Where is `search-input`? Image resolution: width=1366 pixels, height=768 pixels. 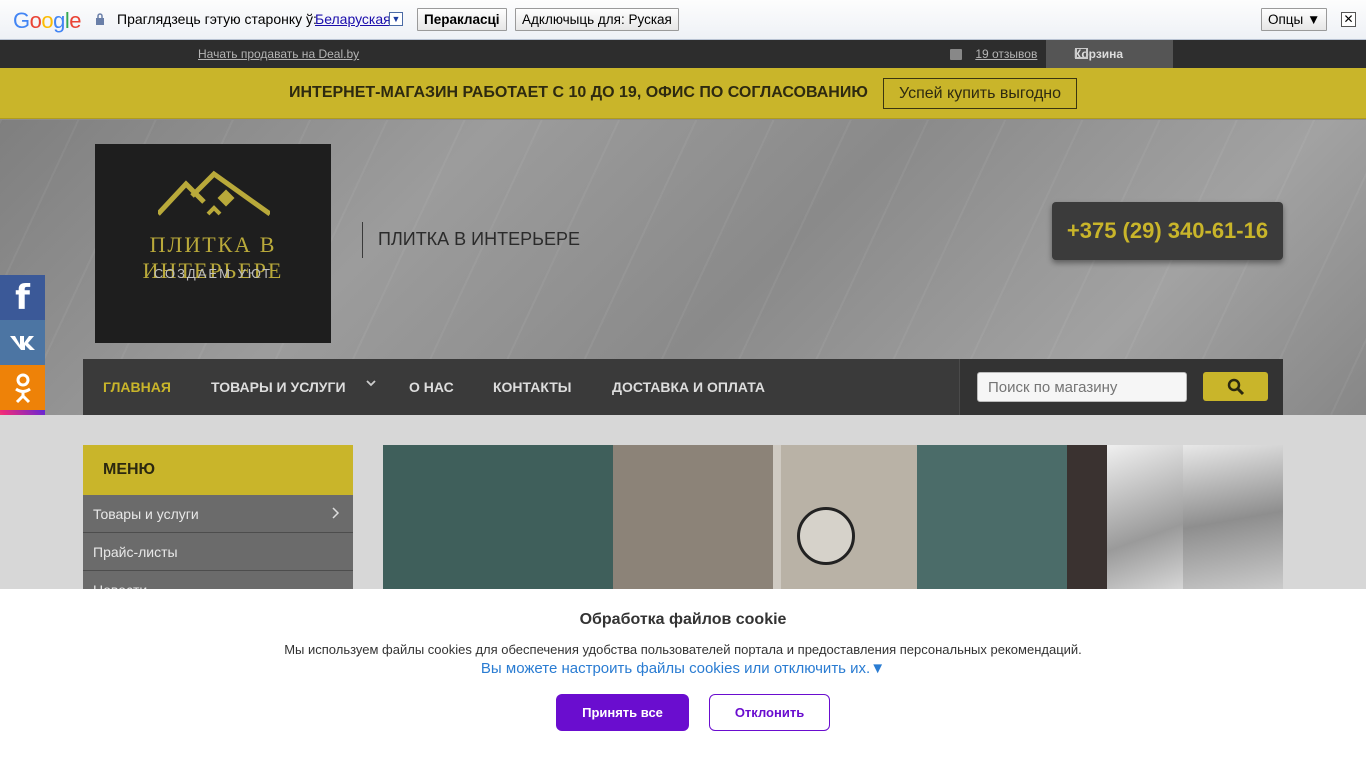
search-input is located at coordinates (1082, 387).